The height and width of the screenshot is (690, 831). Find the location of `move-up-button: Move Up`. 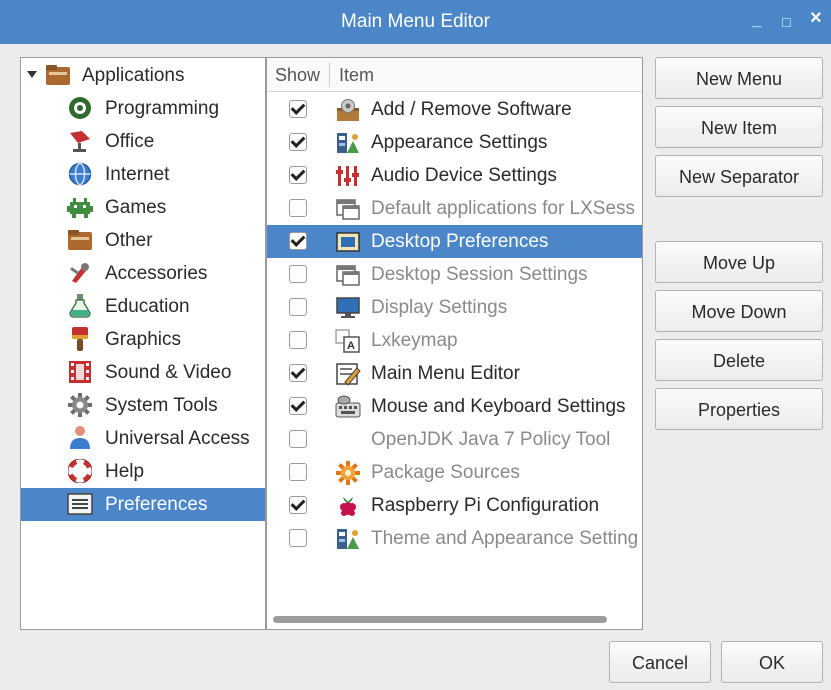

move-up-button: Move Up is located at coordinates (739, 262).